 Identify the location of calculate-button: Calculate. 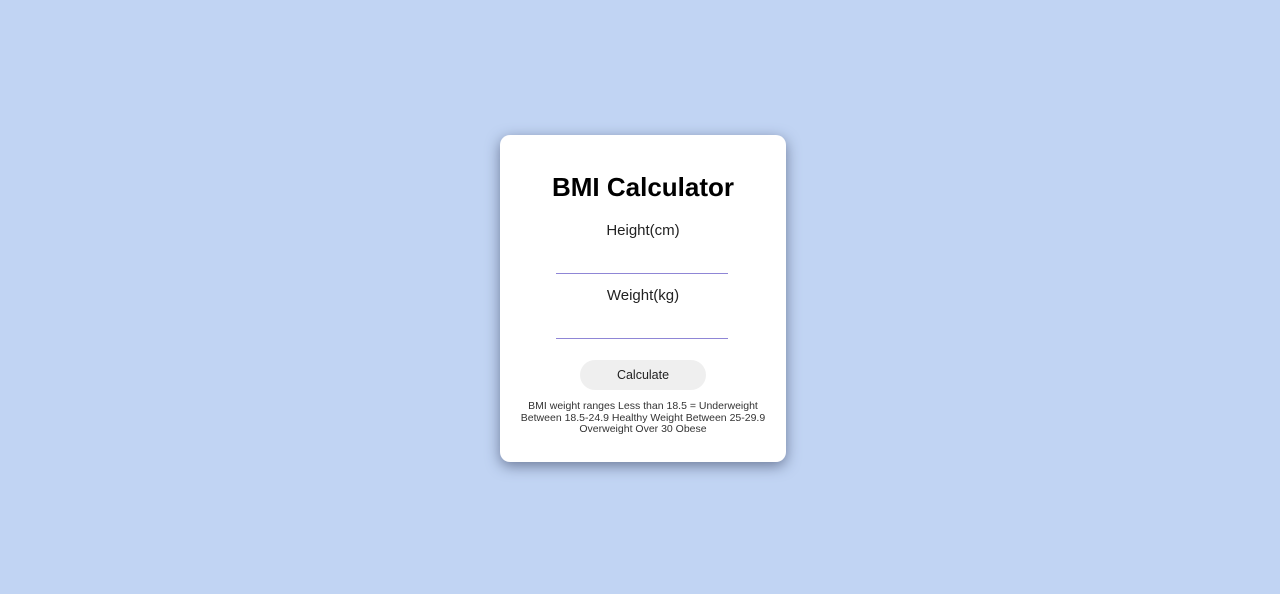
(643, 375).